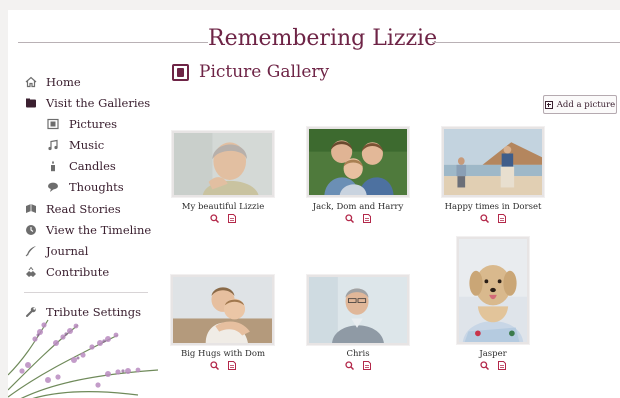  I want to click on nav-thoughts: Thoughts, so click(85, 187).